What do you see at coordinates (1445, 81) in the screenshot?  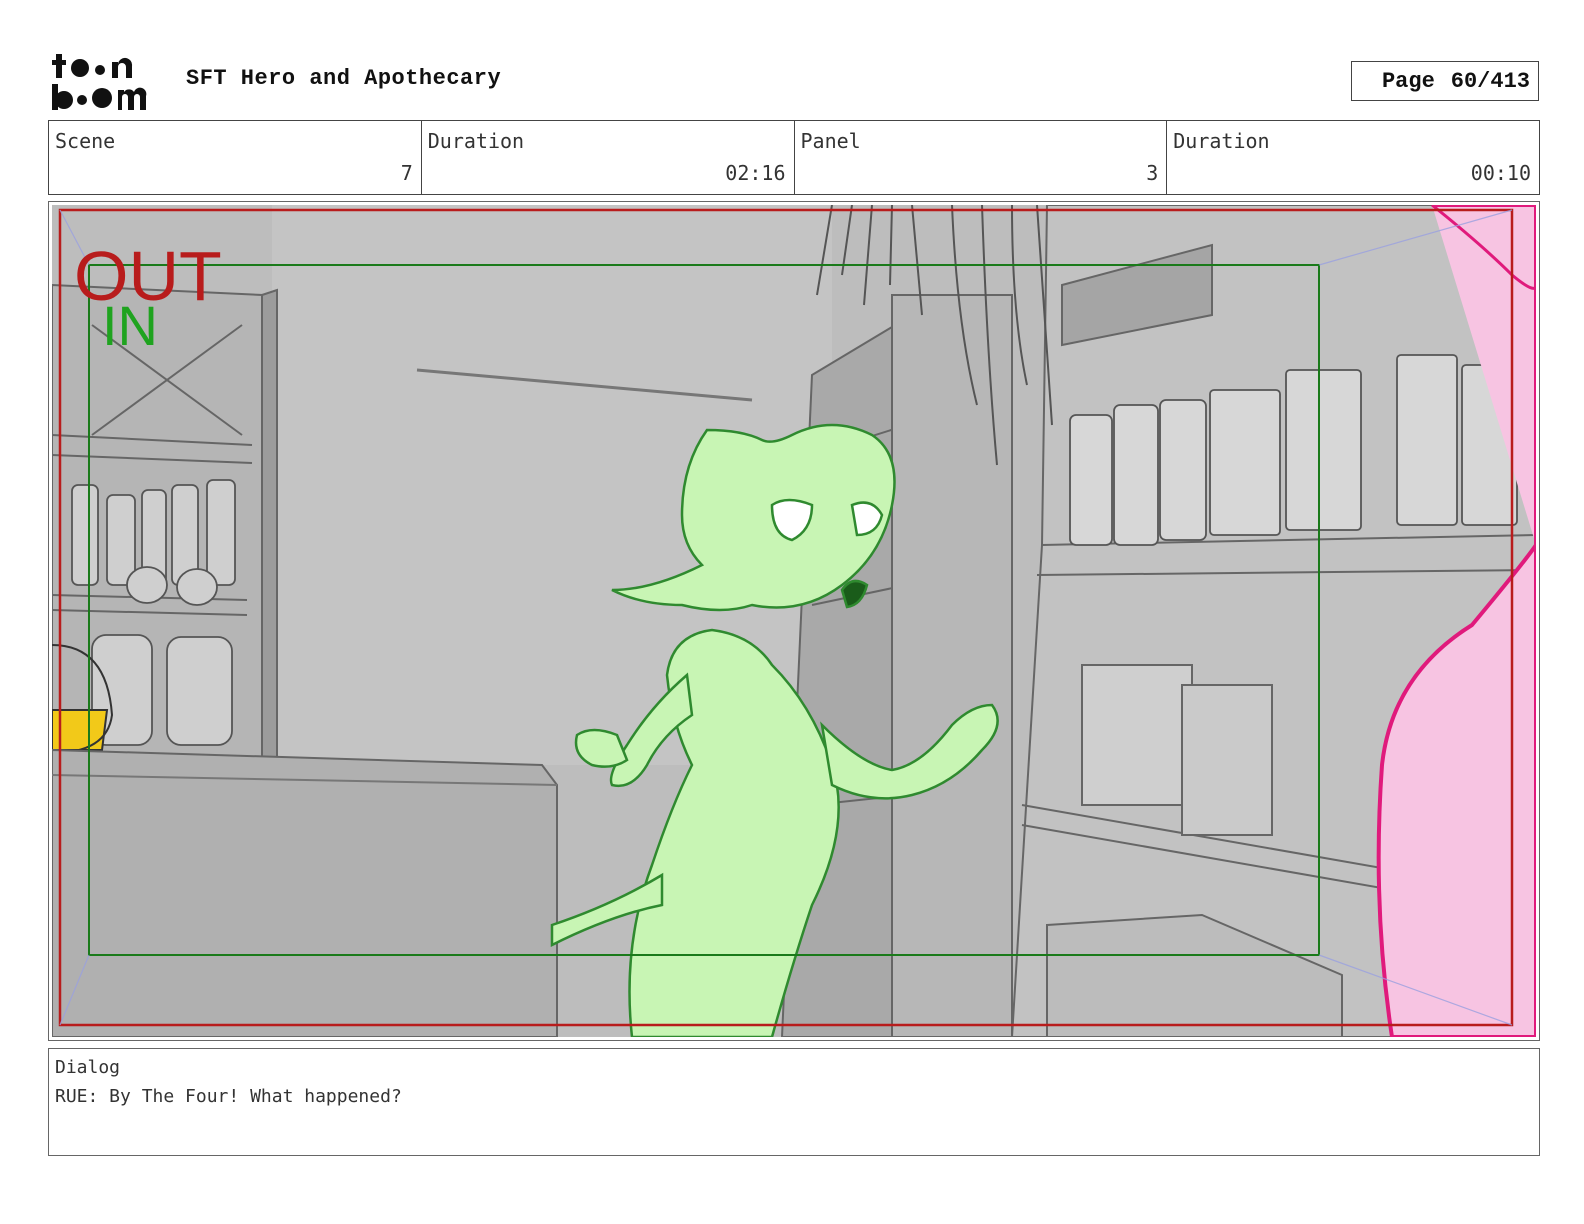 I see `page-indicator: Page 60/413` at bounding box center [1445, 81].